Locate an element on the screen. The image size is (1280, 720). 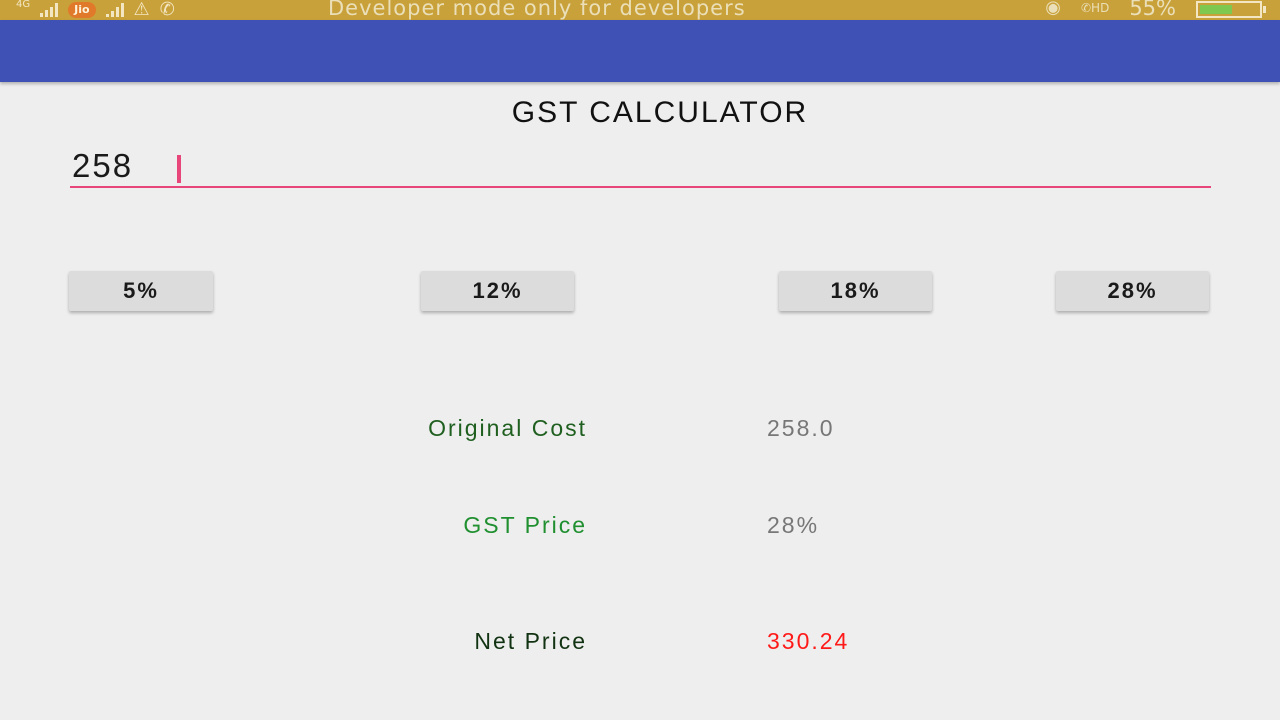
whatsapp-icon: ✆ is located at coordinates (167, 10).